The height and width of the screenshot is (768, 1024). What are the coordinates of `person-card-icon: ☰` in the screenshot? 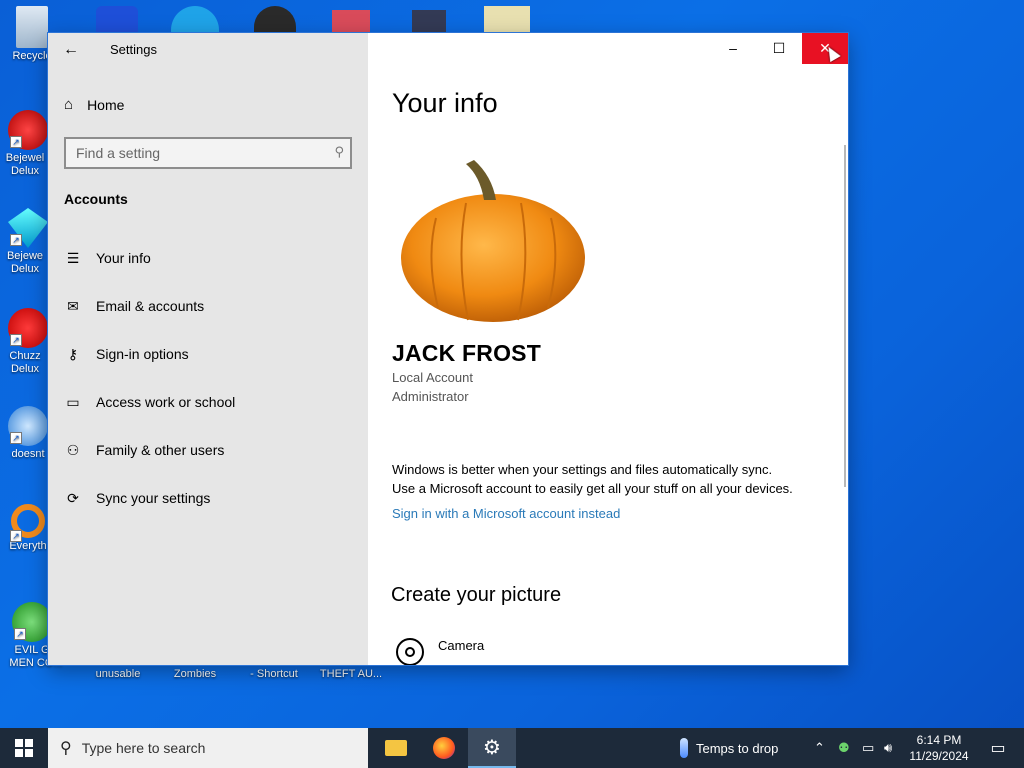 It's located at (73, 257).